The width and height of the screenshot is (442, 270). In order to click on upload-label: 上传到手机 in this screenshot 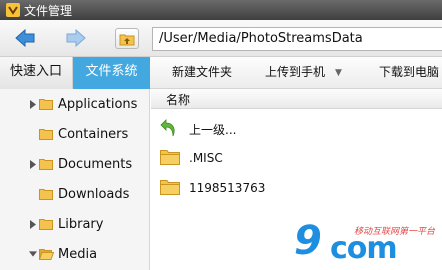, I will do `click(295, 72)`.